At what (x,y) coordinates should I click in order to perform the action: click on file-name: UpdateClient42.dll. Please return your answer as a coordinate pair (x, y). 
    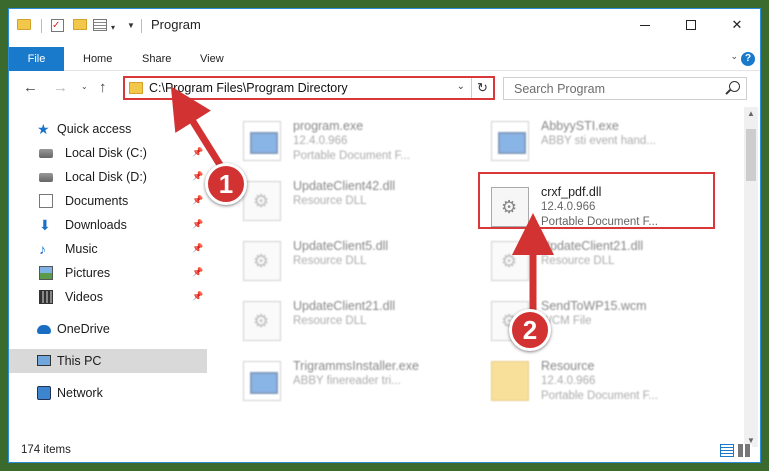
    Looking at the image, I should click on (344, 186).